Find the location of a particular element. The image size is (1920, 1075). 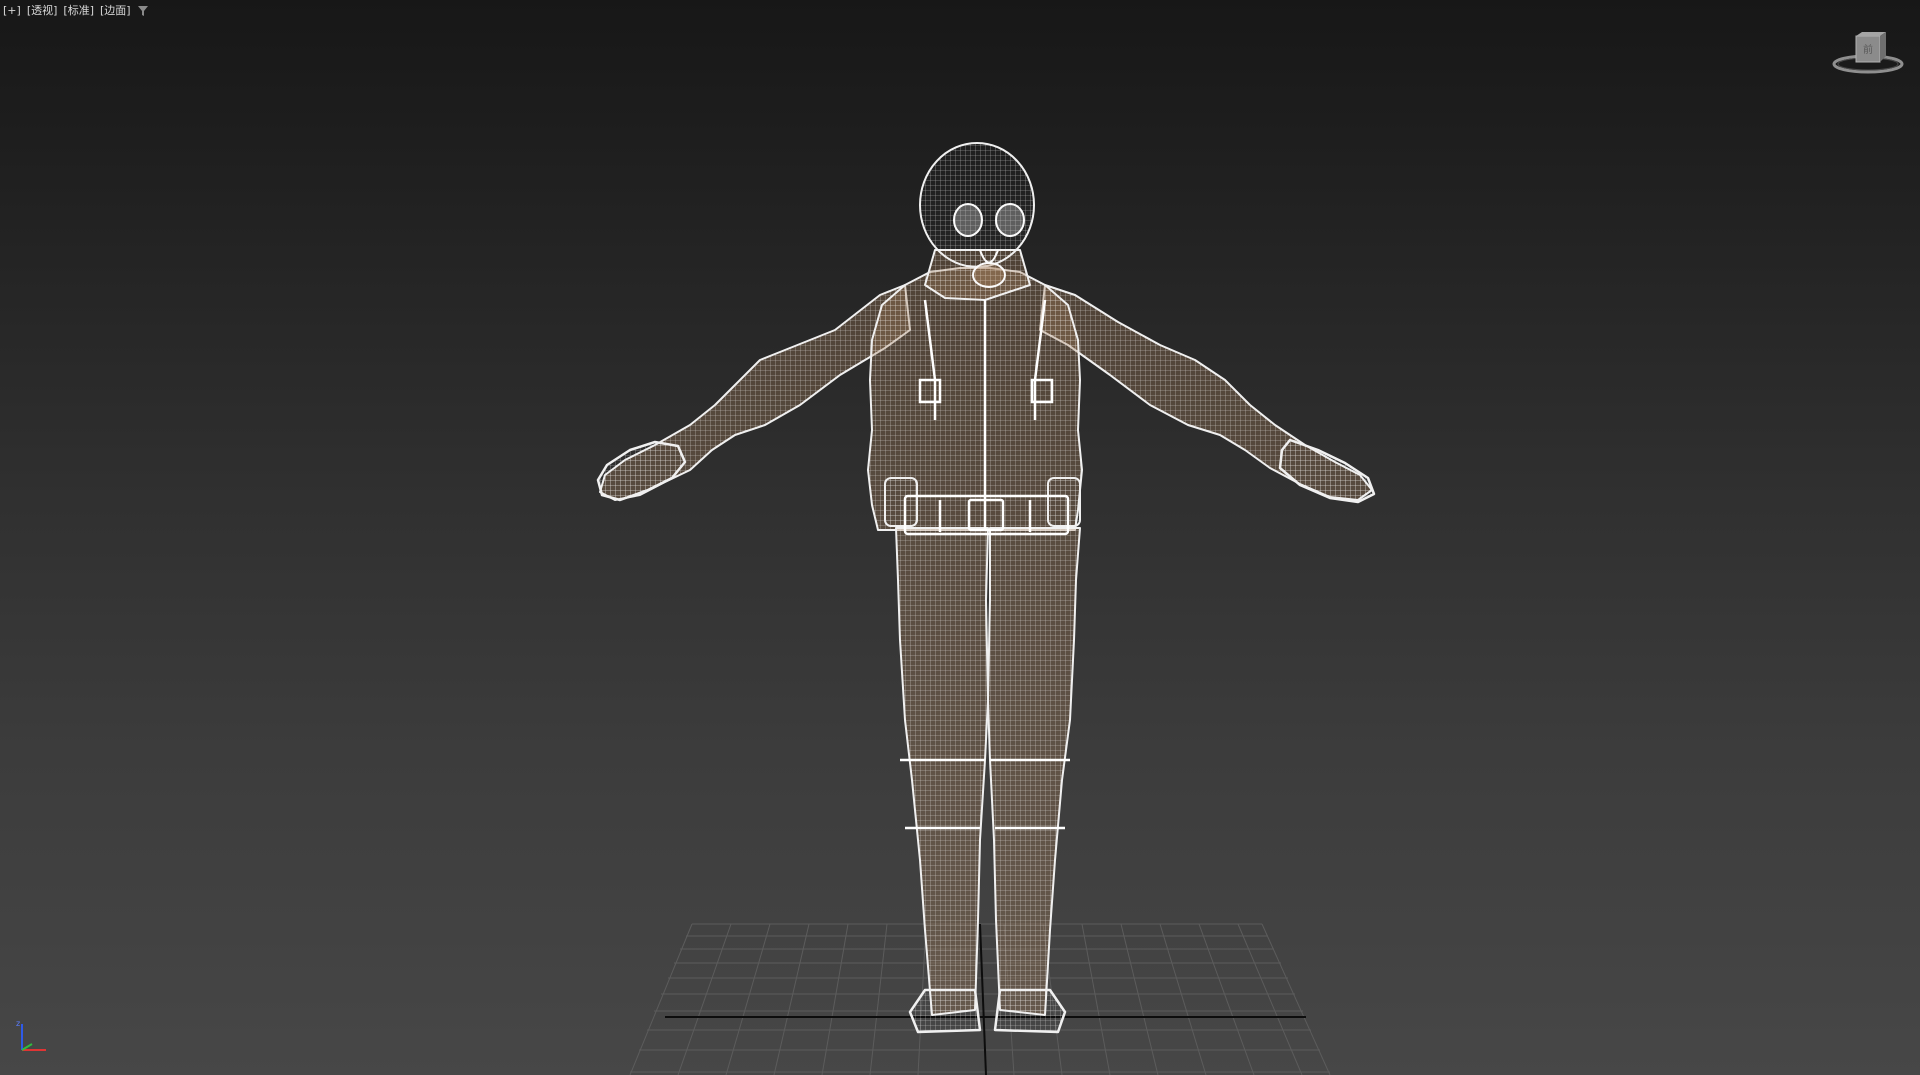

viewcube-icon: 前 is located at coordinates (1868, 55).